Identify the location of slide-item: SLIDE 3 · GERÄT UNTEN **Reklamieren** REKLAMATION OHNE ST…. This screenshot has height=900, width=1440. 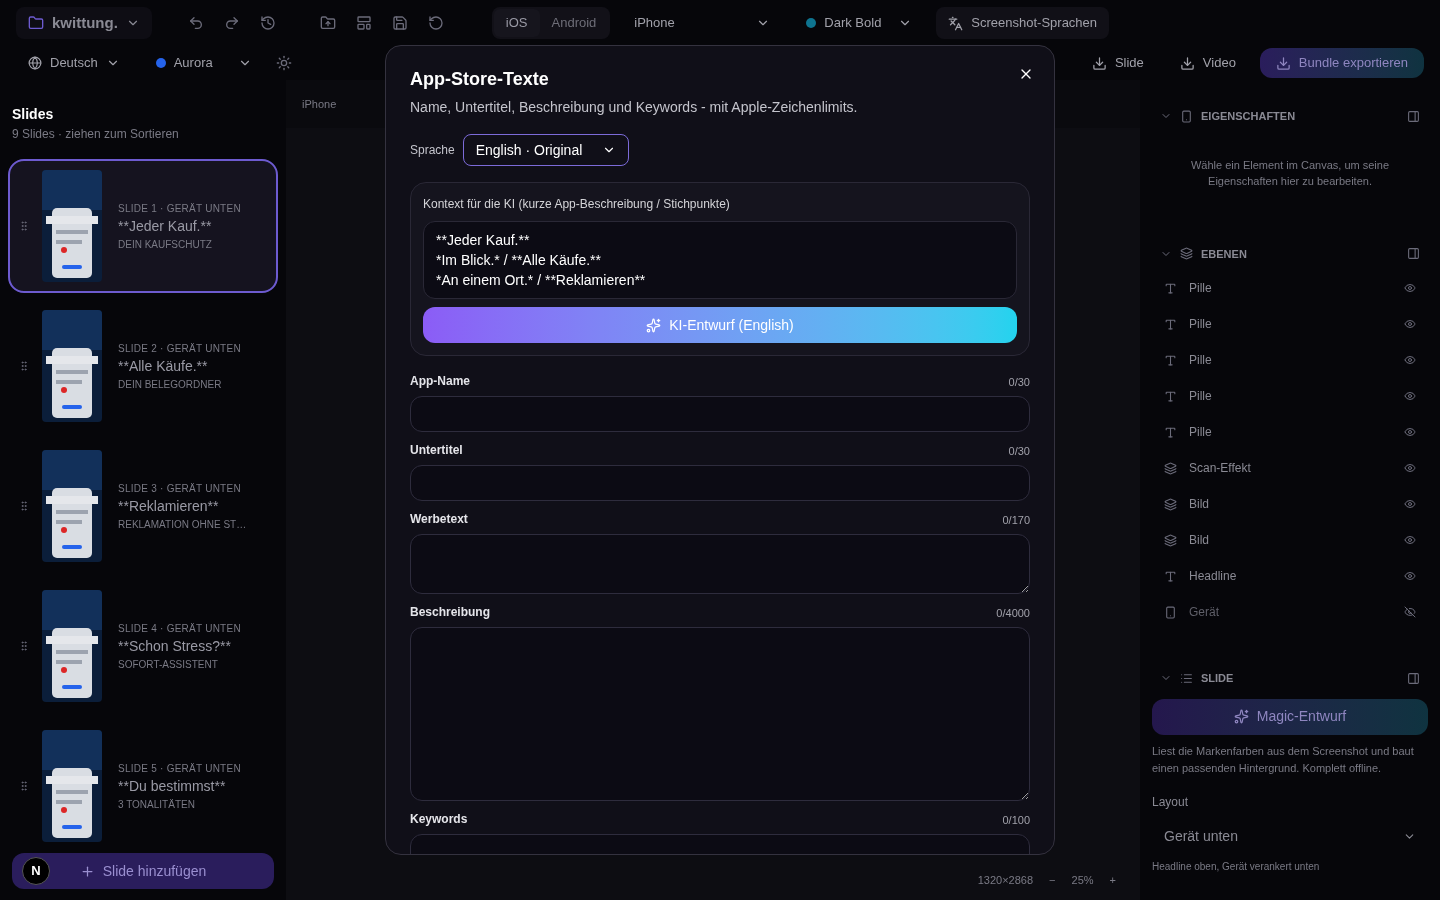
(143, 506).